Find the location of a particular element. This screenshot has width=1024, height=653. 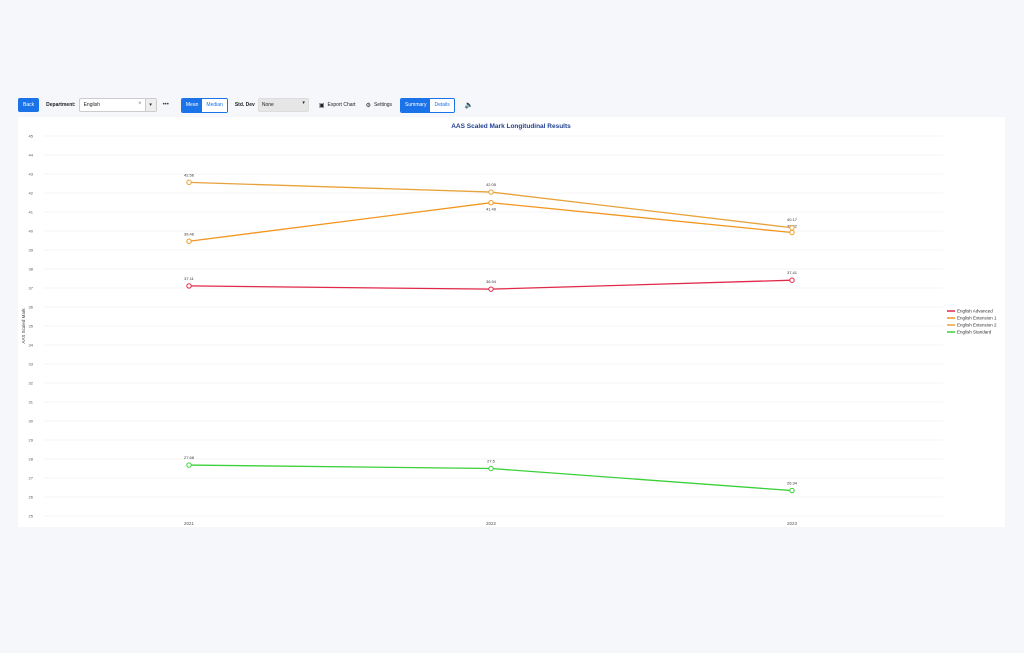

y-tick-label: 29 is located at coordinates (31, 440).